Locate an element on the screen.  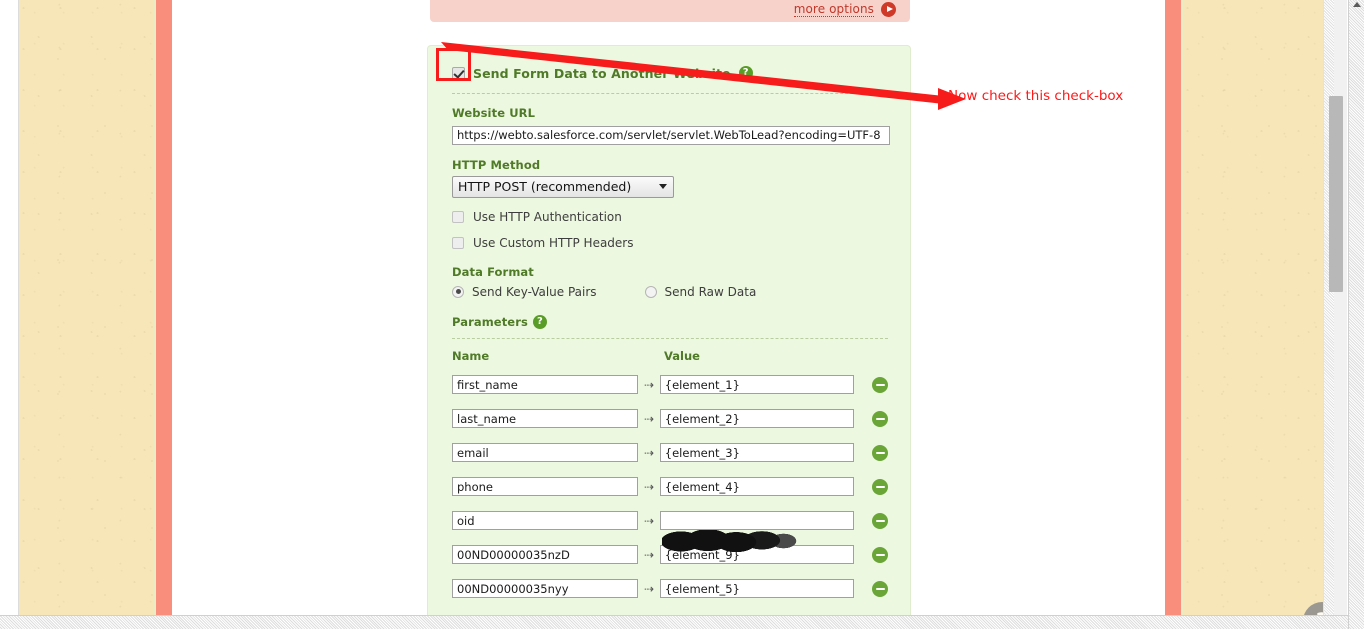
parameters-rows: ⇢ ⇢ ⇢ ⇢ ⇢ ⇢ ⇢ is located at coordinates (670, 487).